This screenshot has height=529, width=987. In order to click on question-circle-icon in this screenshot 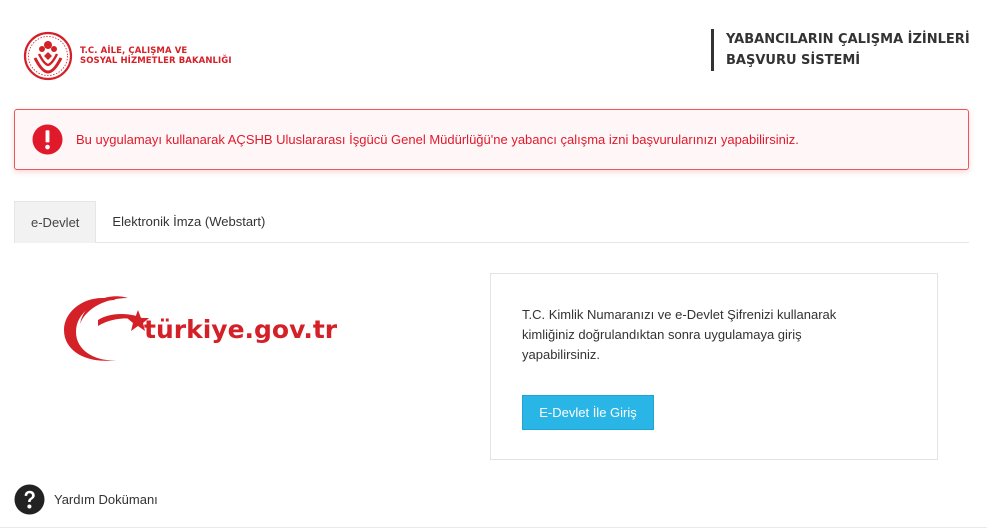, I will do `click(29, 499)`.